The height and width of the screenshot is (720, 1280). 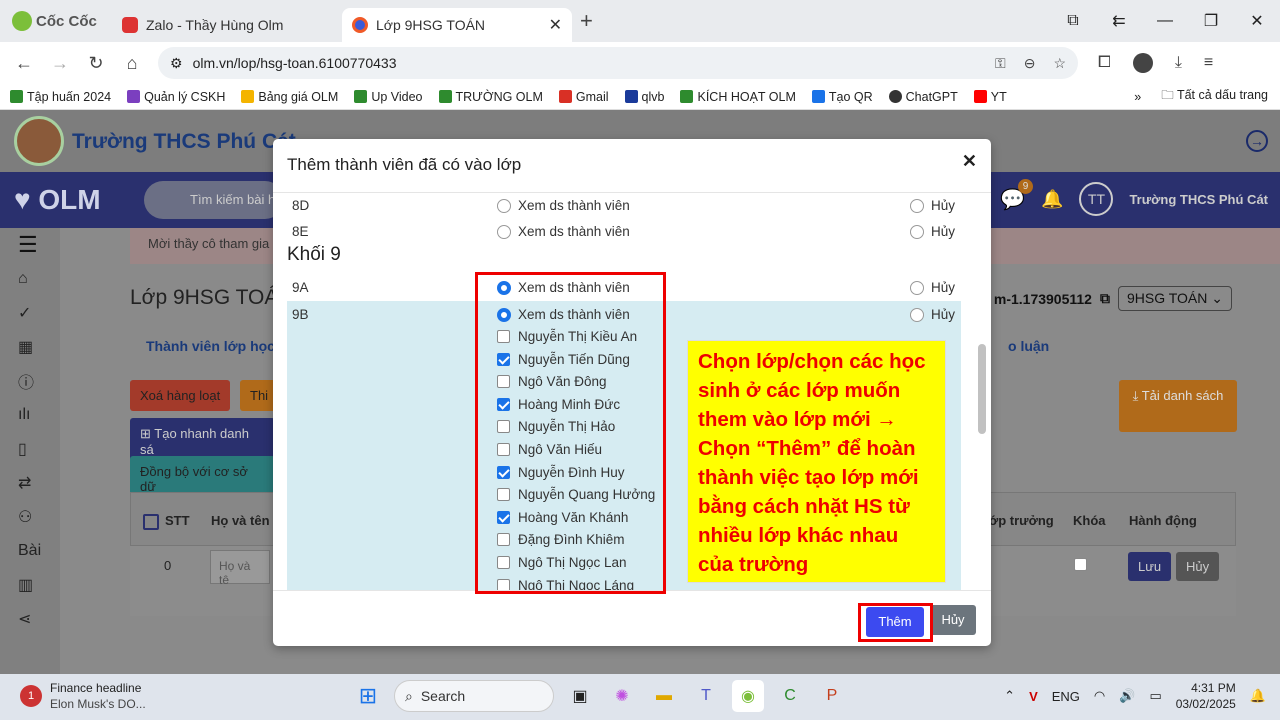 I want to click on screenshot-icon: ⧉, so click(x=1073, y=21).